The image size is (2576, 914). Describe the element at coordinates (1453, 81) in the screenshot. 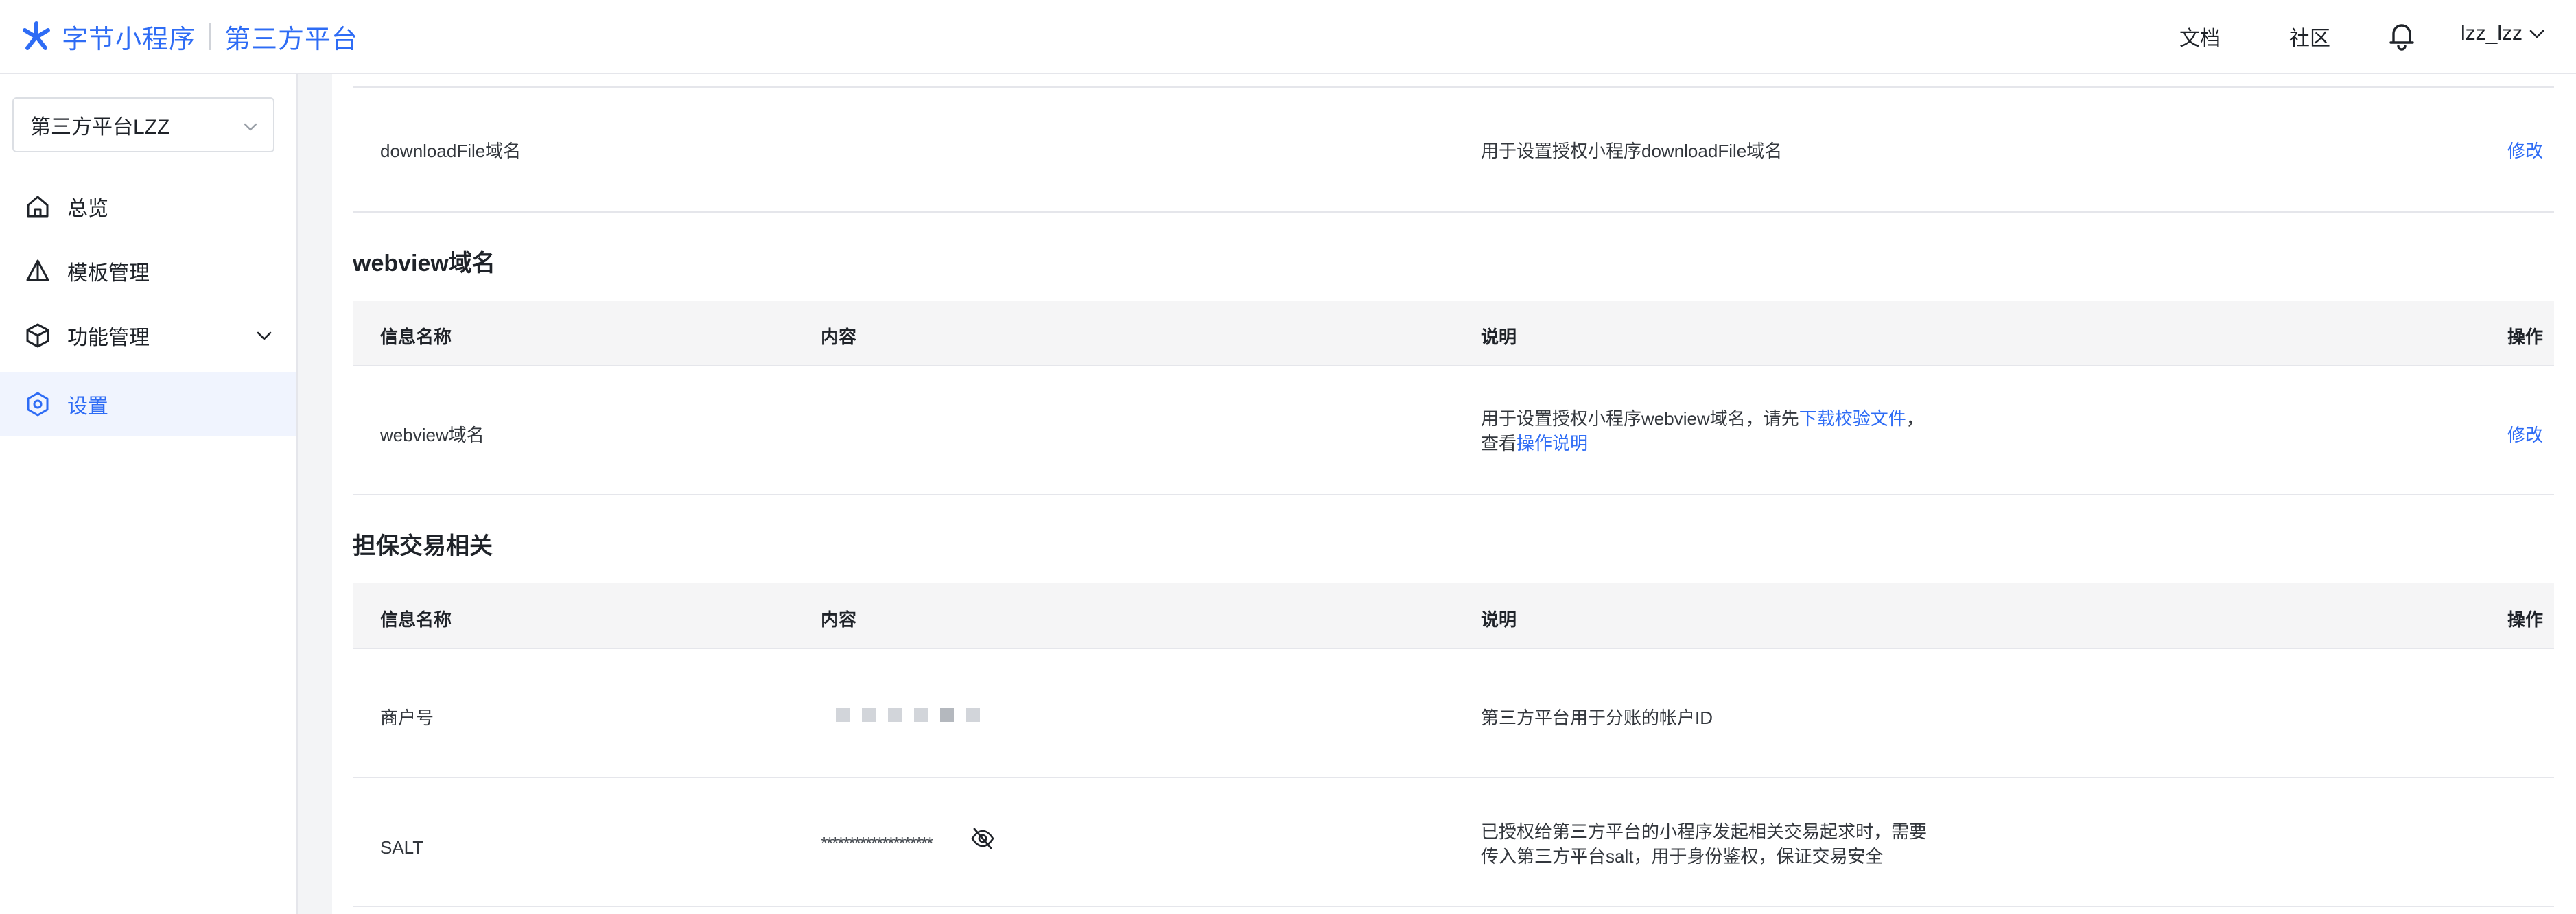

I see `table-row` at that location.